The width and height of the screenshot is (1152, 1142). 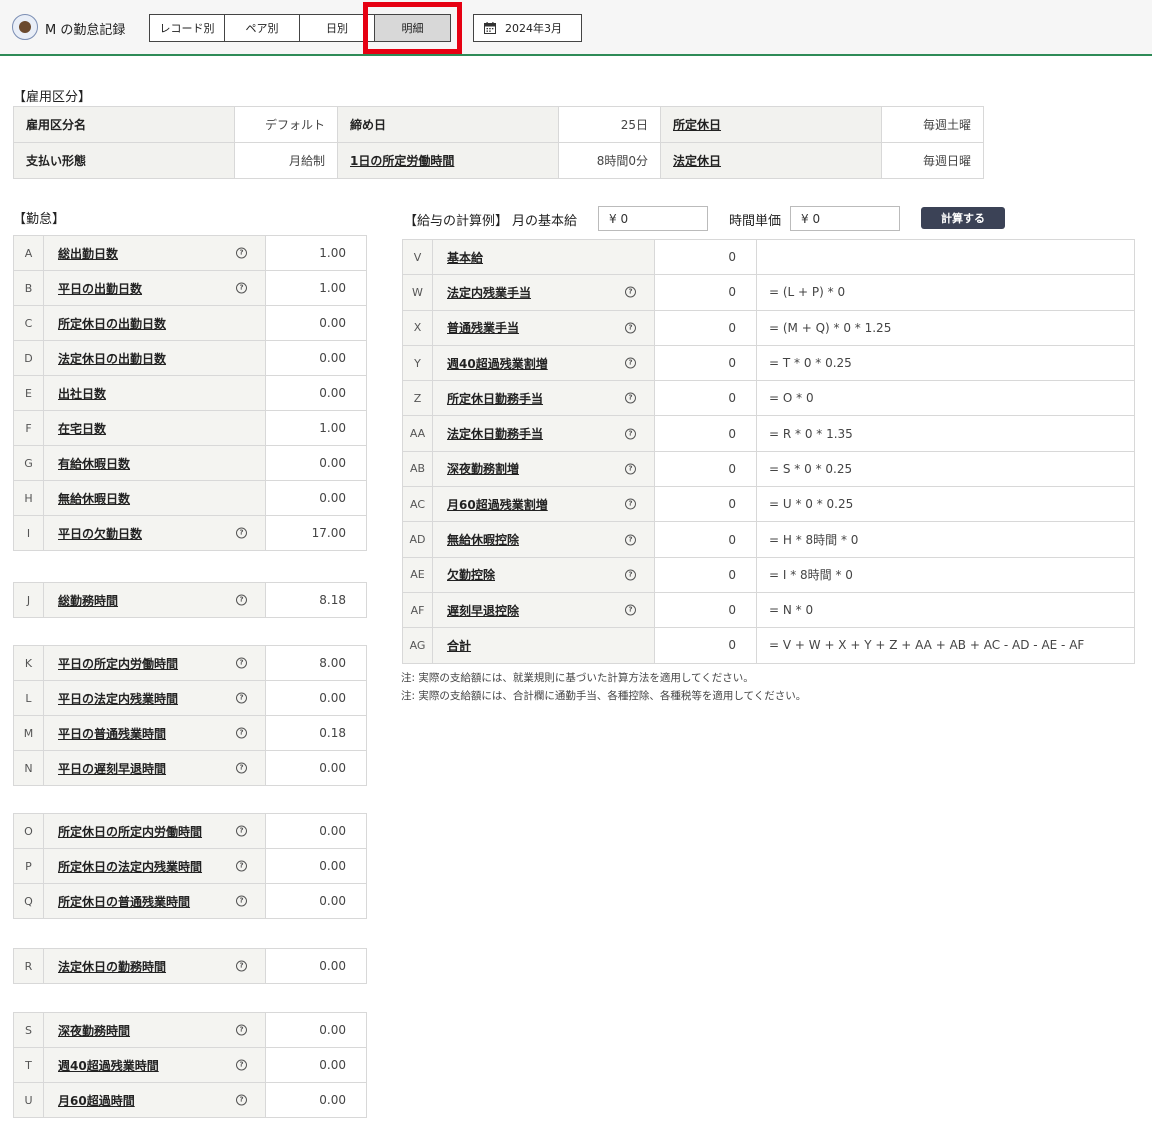 I want to click on row-name: 所定休日勤務手当?, so click(x=543, y=398).